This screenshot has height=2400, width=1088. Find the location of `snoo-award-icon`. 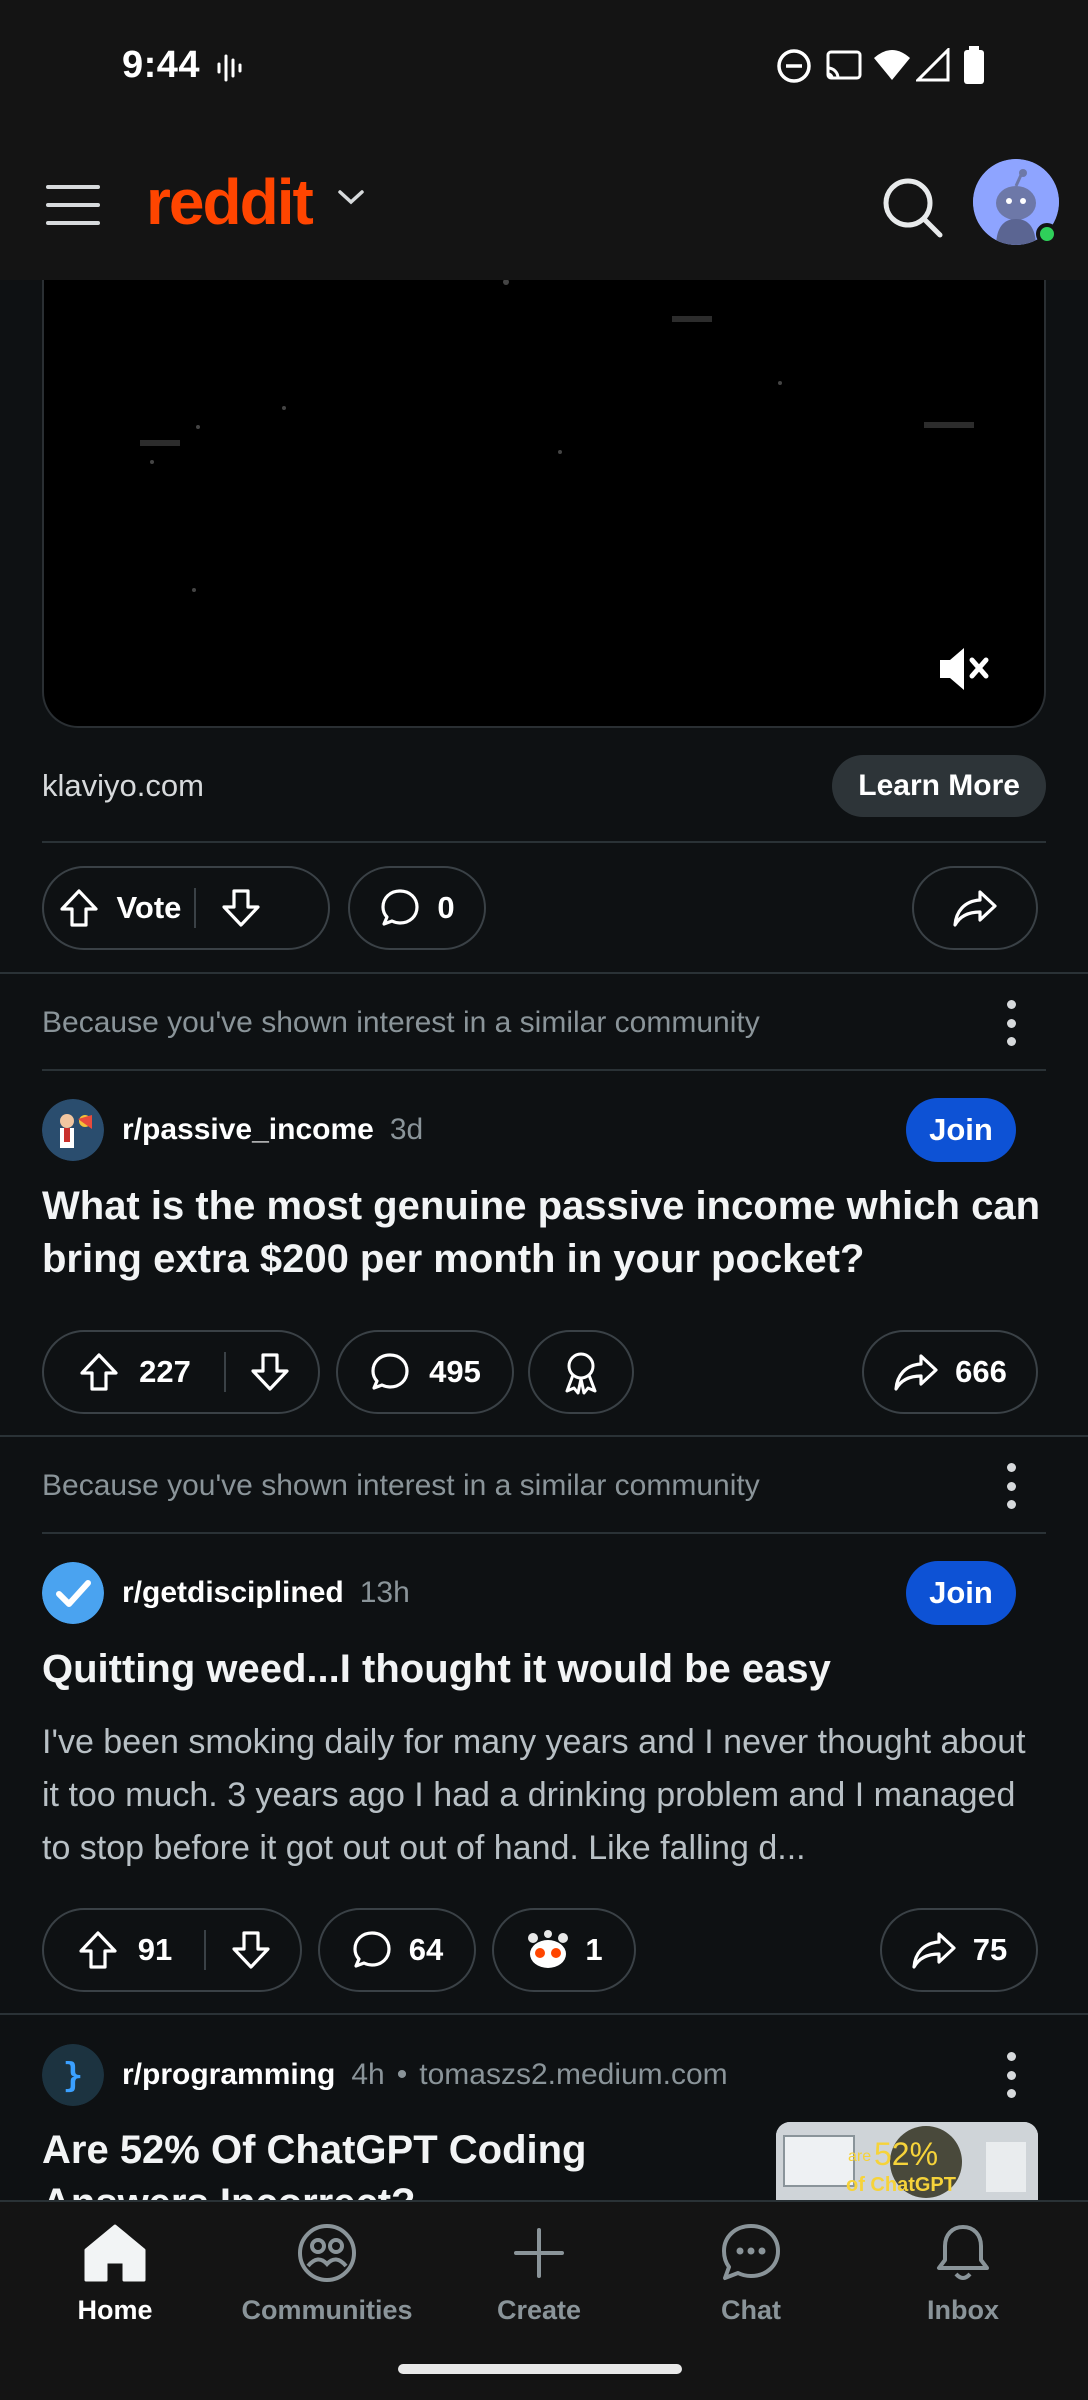

snoo-award-icon is located at coordinates (548, 1949).